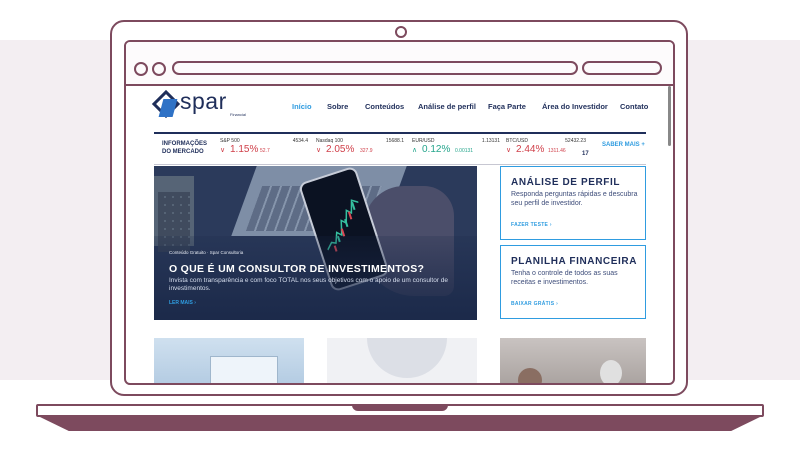  I want to click on ticker-title-line2: DO MERCADO, so click(183, 152).